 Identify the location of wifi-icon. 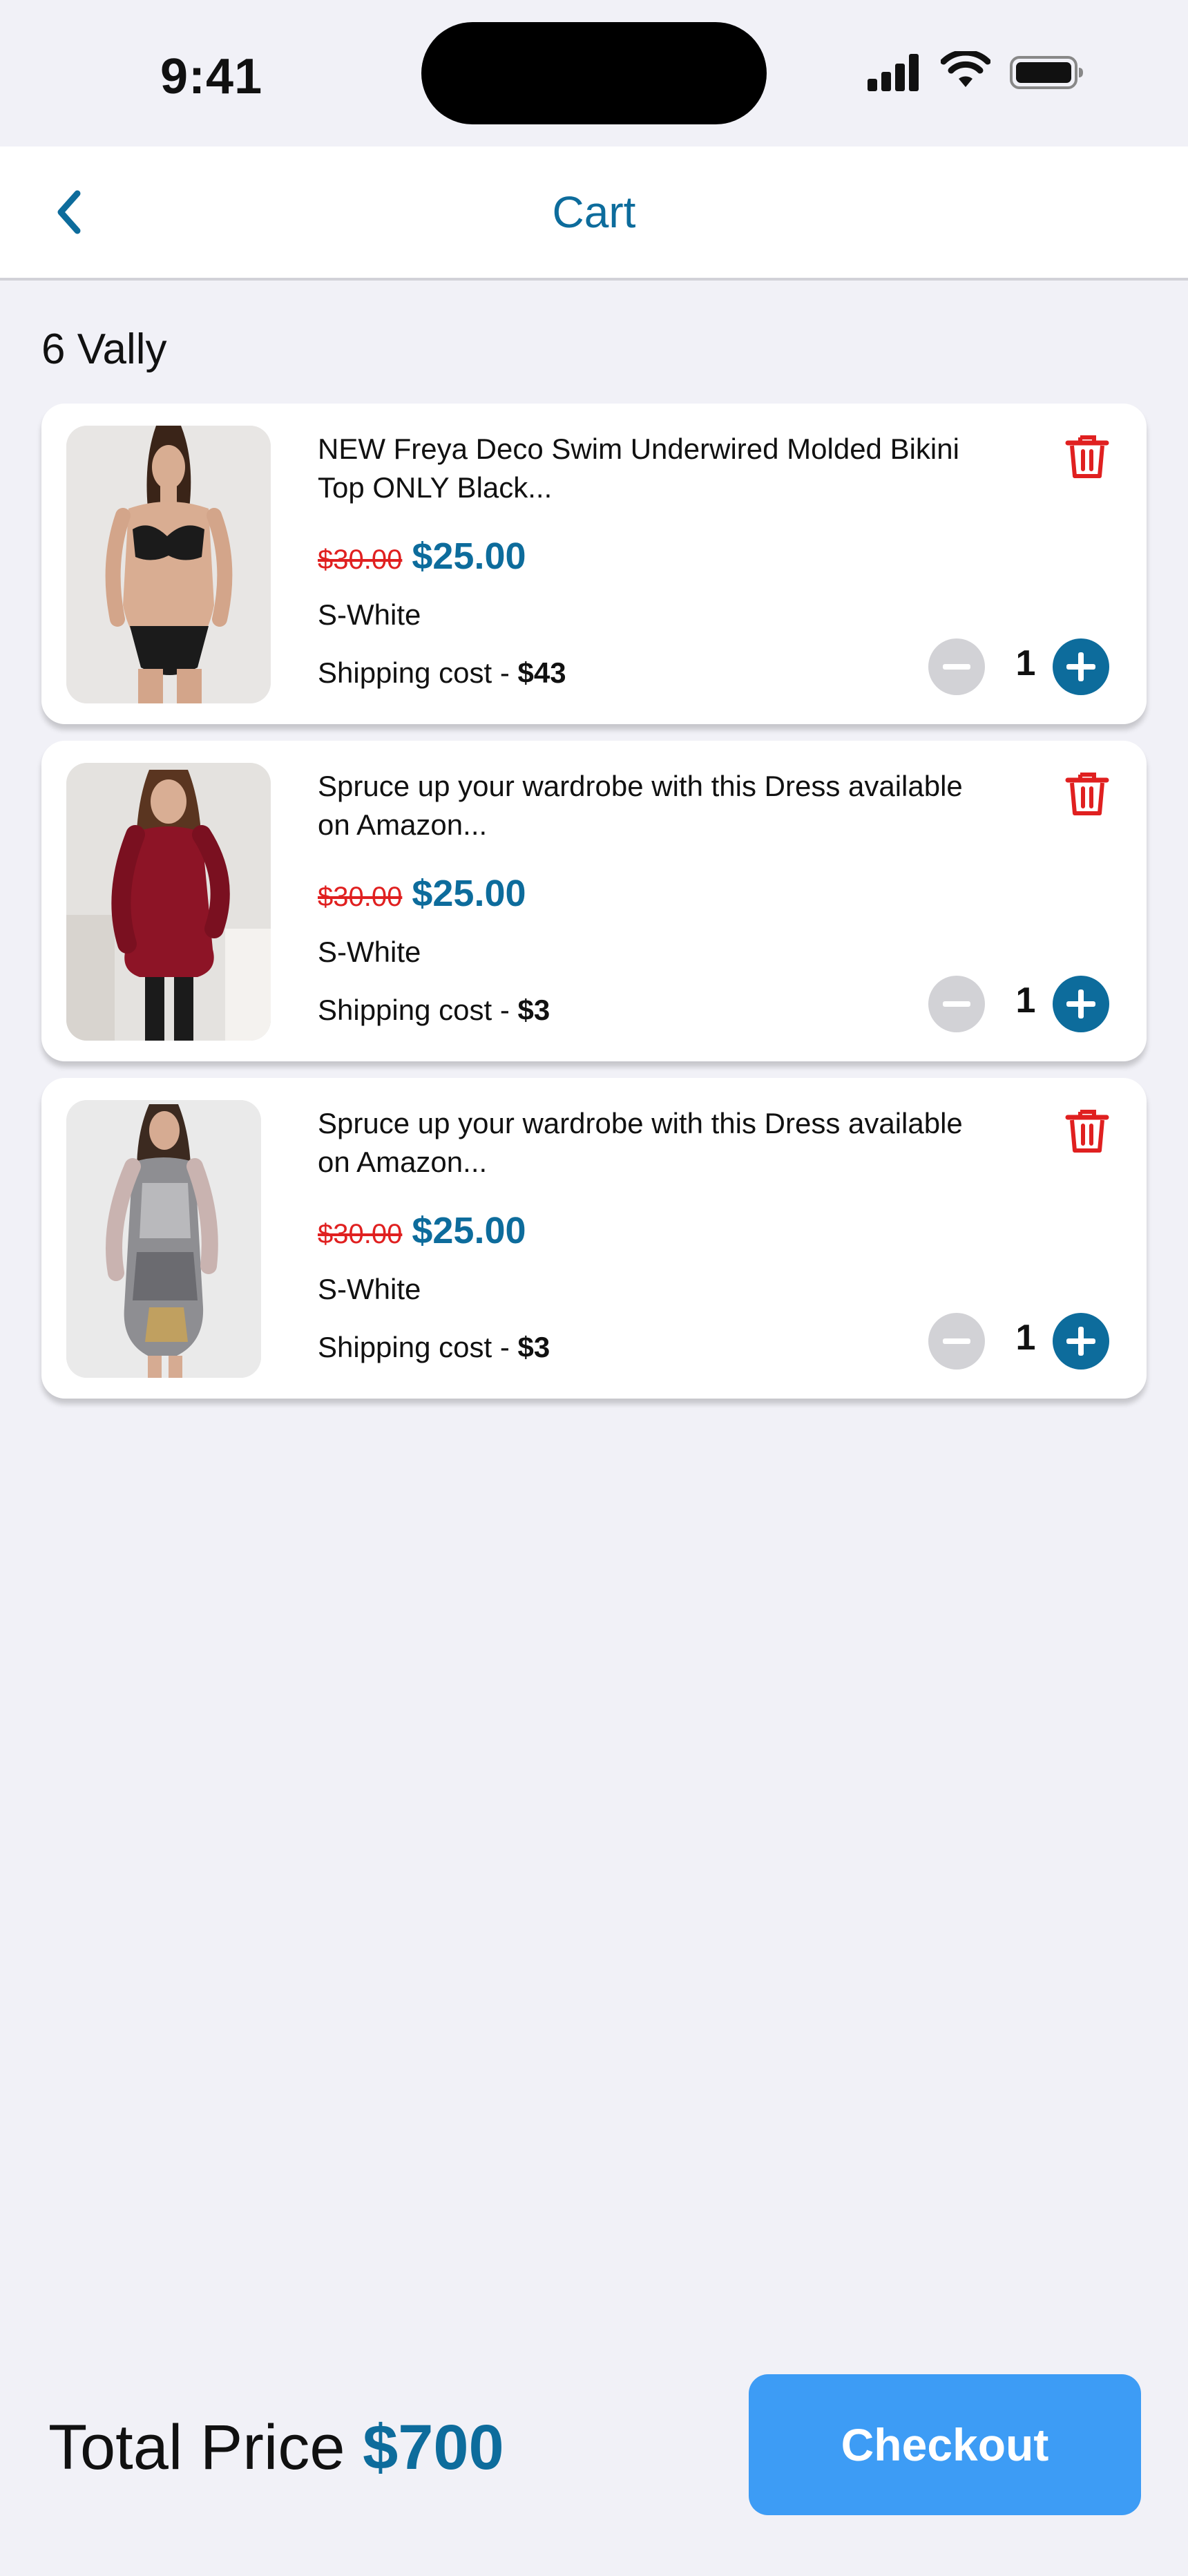
(965, 69).